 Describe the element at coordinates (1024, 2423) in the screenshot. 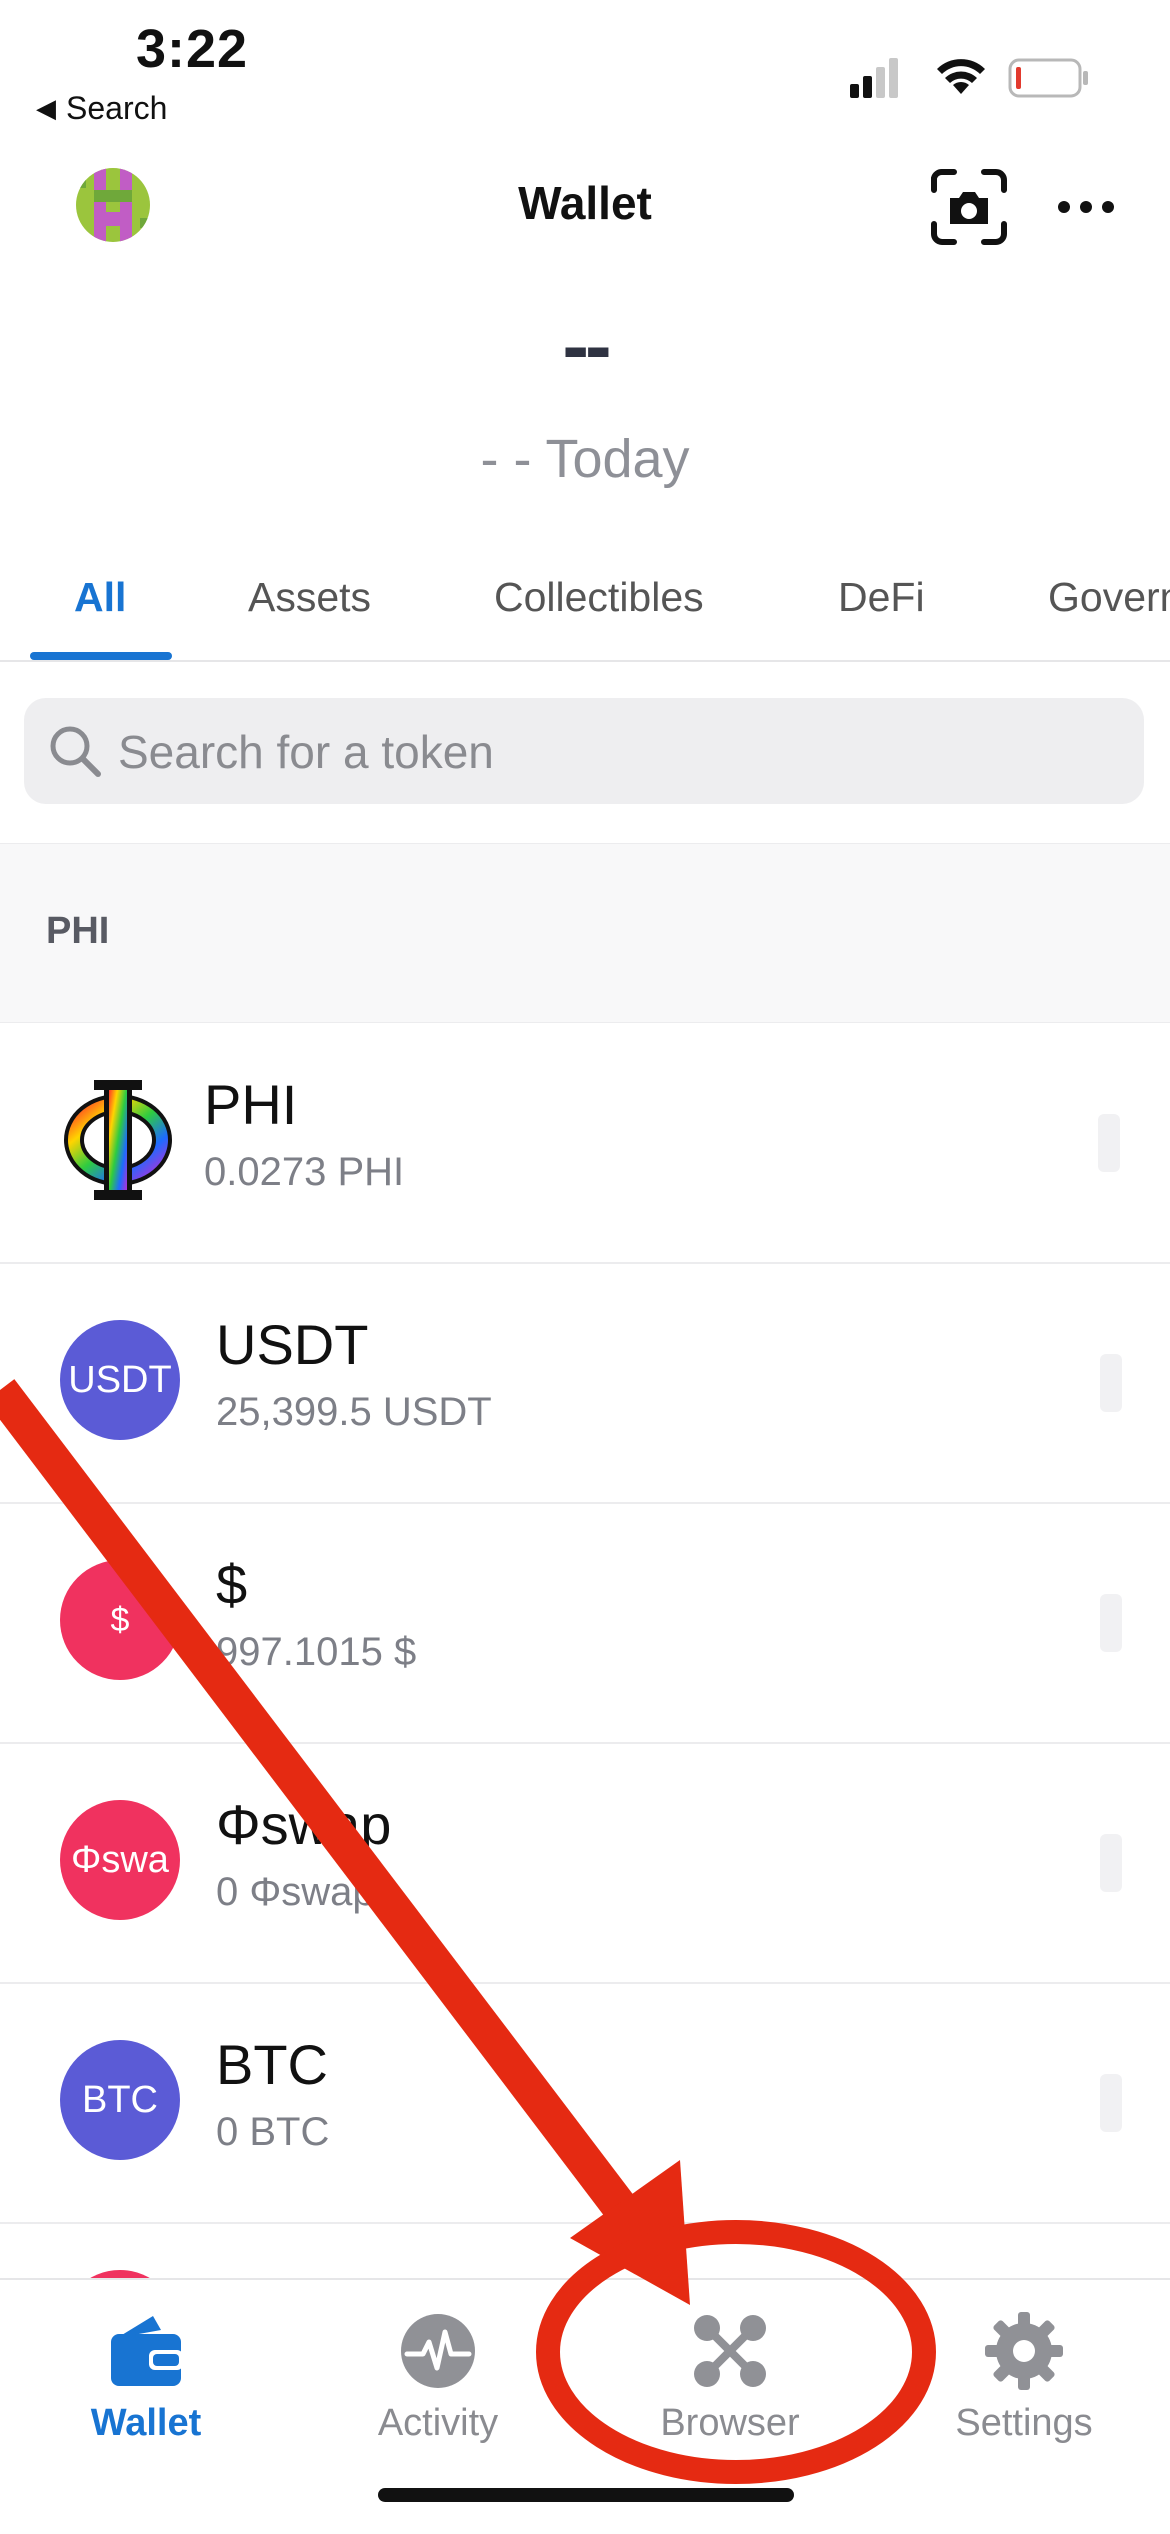

I see `tabbar-label: Settings` at that location.